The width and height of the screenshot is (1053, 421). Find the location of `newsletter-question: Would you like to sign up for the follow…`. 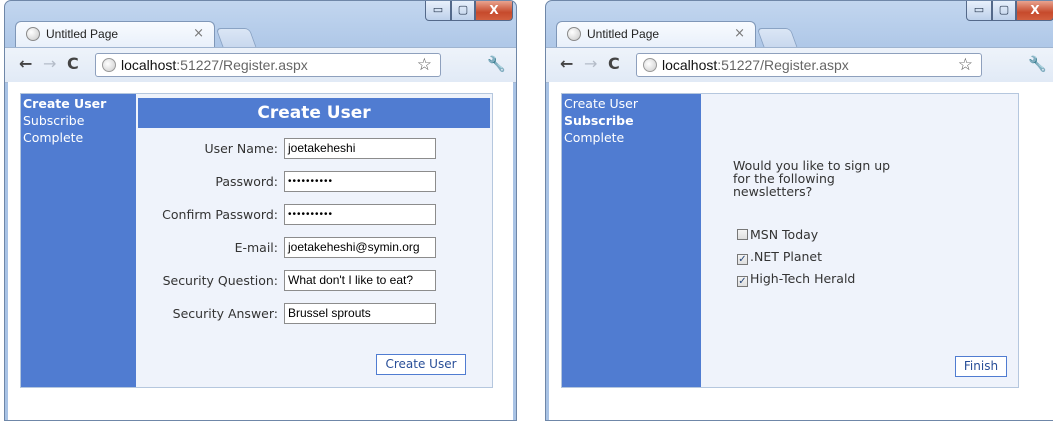

newsletter-question: Would you like to sign up for the follow… is located at coordinates (823, 178).